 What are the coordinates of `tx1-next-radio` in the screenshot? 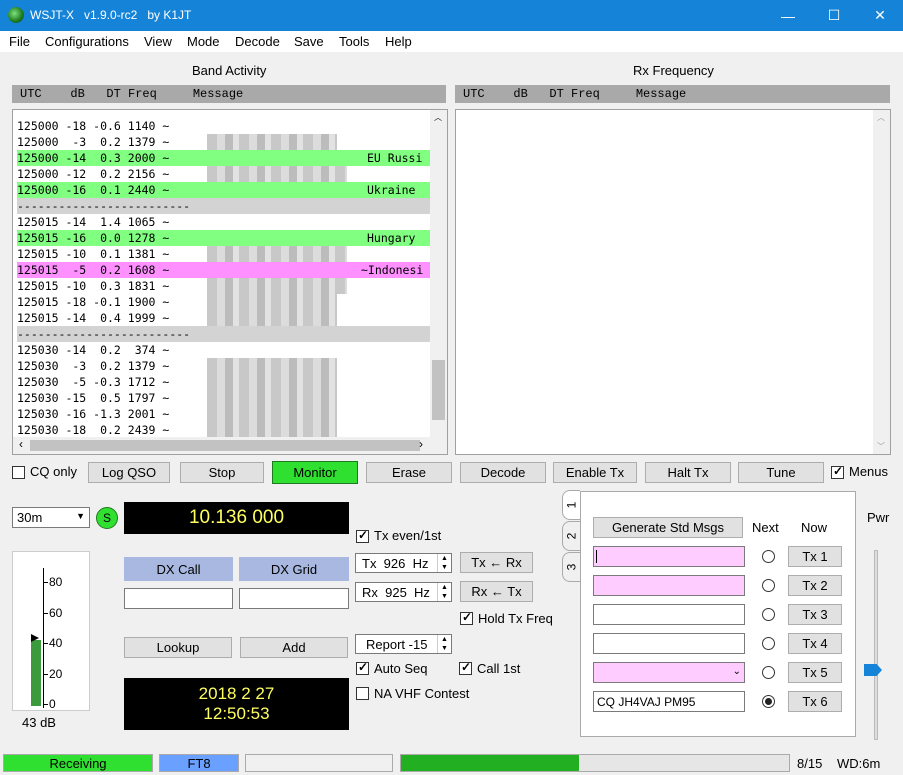 It's located at (768, 556).